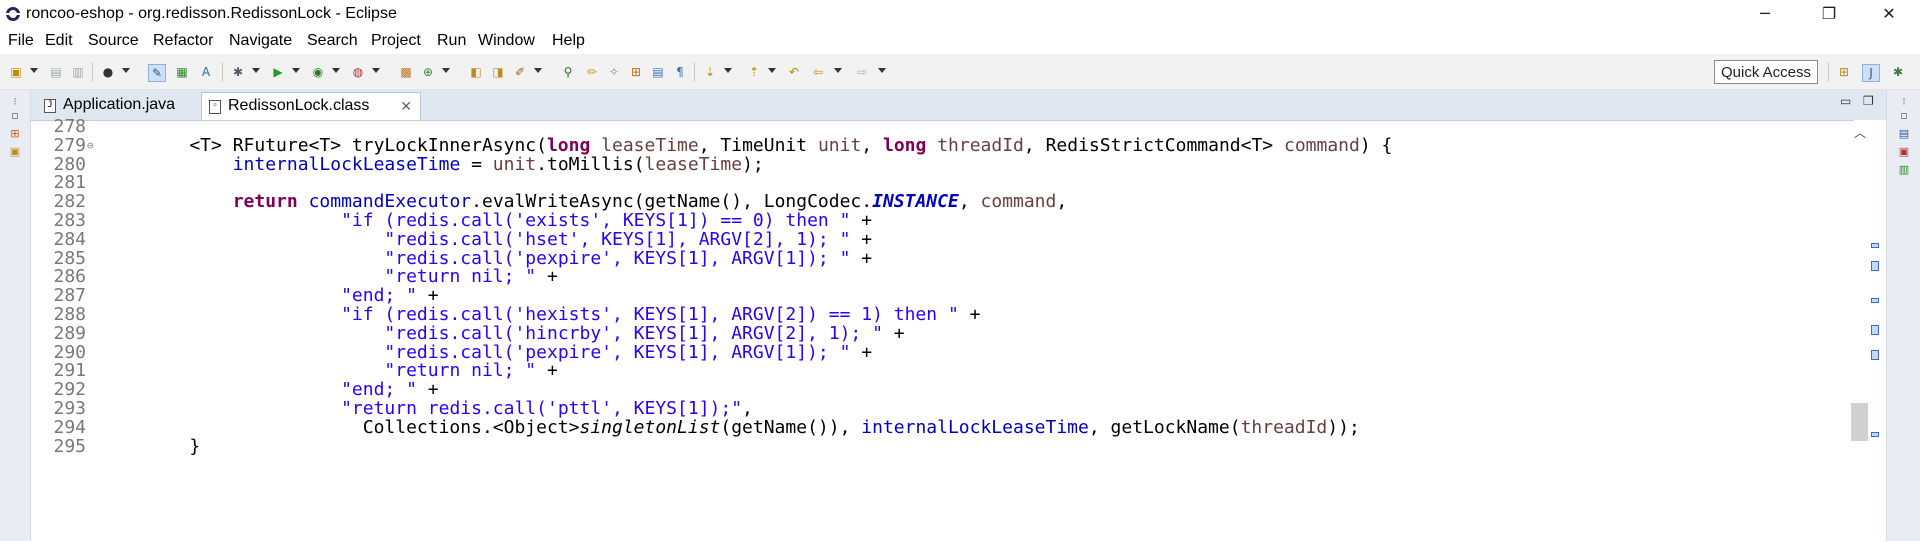 This screenshot has width=1920, height=542. What do you see at coordinates (238, 72) in the screenshot?
I see `debug-icon: ✱` at bounding box center [238, 72].